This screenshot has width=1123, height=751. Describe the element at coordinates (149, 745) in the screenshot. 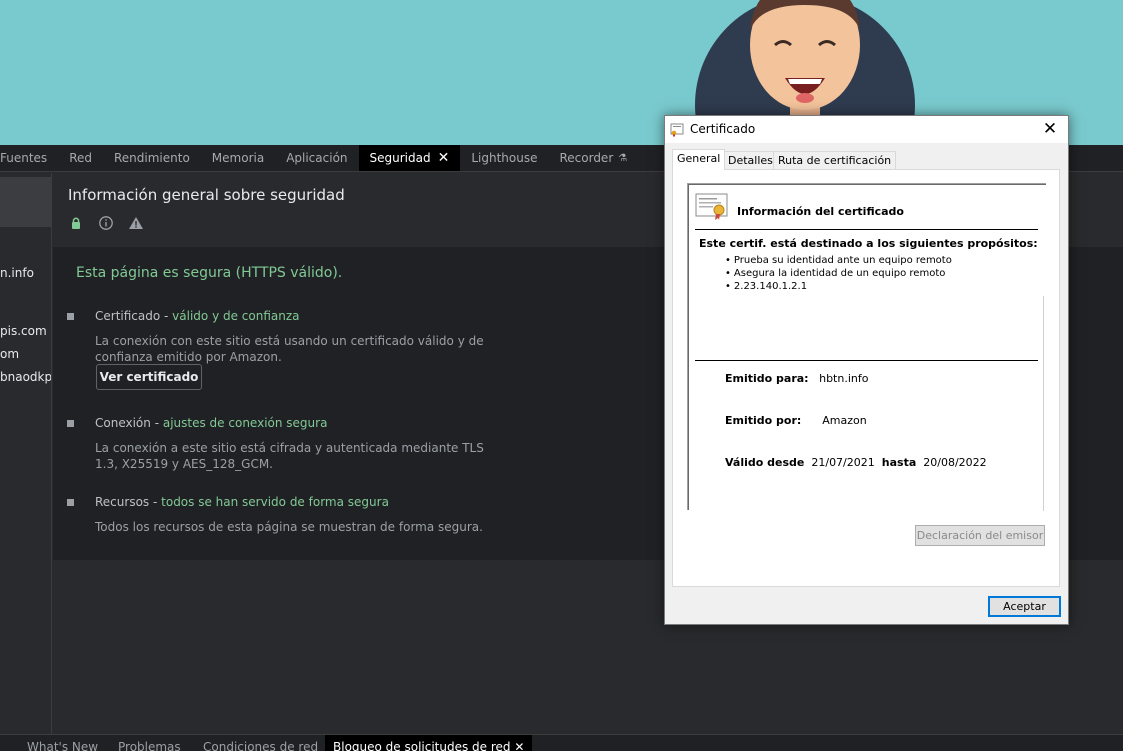

I see `drawer-tab-problemas: Problemas` at that location.